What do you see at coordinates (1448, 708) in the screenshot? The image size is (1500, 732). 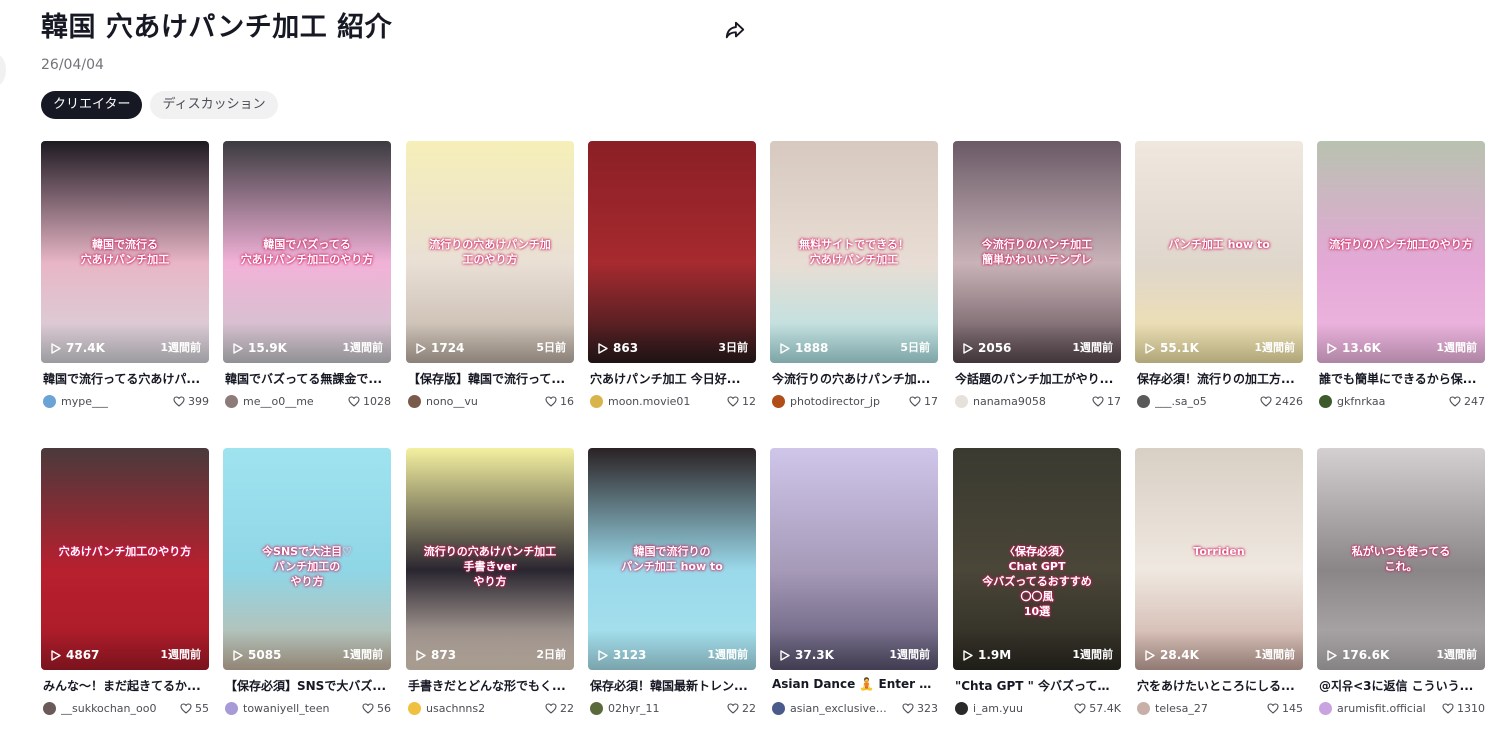 I see `heart-icon` at bounding box center [1448, 708].